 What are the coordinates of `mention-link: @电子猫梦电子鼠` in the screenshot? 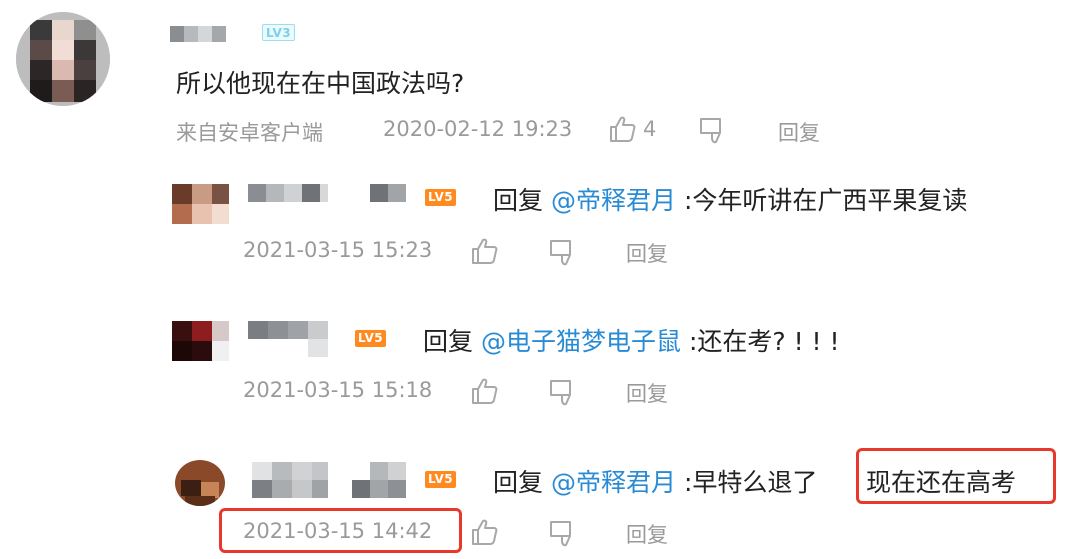 It's located at (581, 341).